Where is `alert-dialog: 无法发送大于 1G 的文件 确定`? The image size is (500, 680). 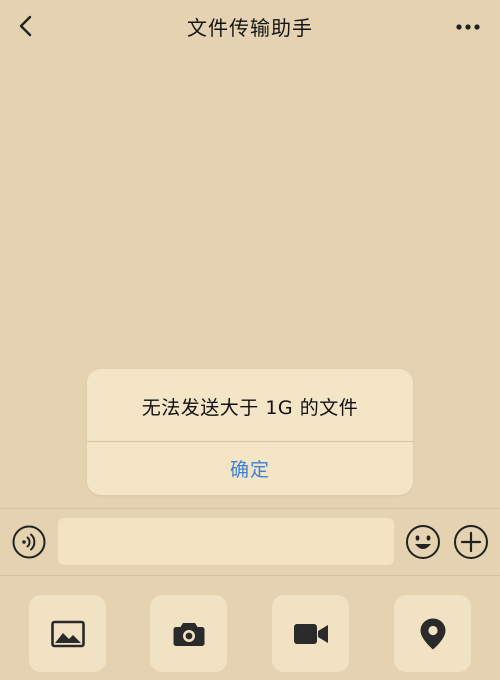 alert-dialog: 无法发送大于 1G 的文件 确定 is located at coordinates (250, 432).